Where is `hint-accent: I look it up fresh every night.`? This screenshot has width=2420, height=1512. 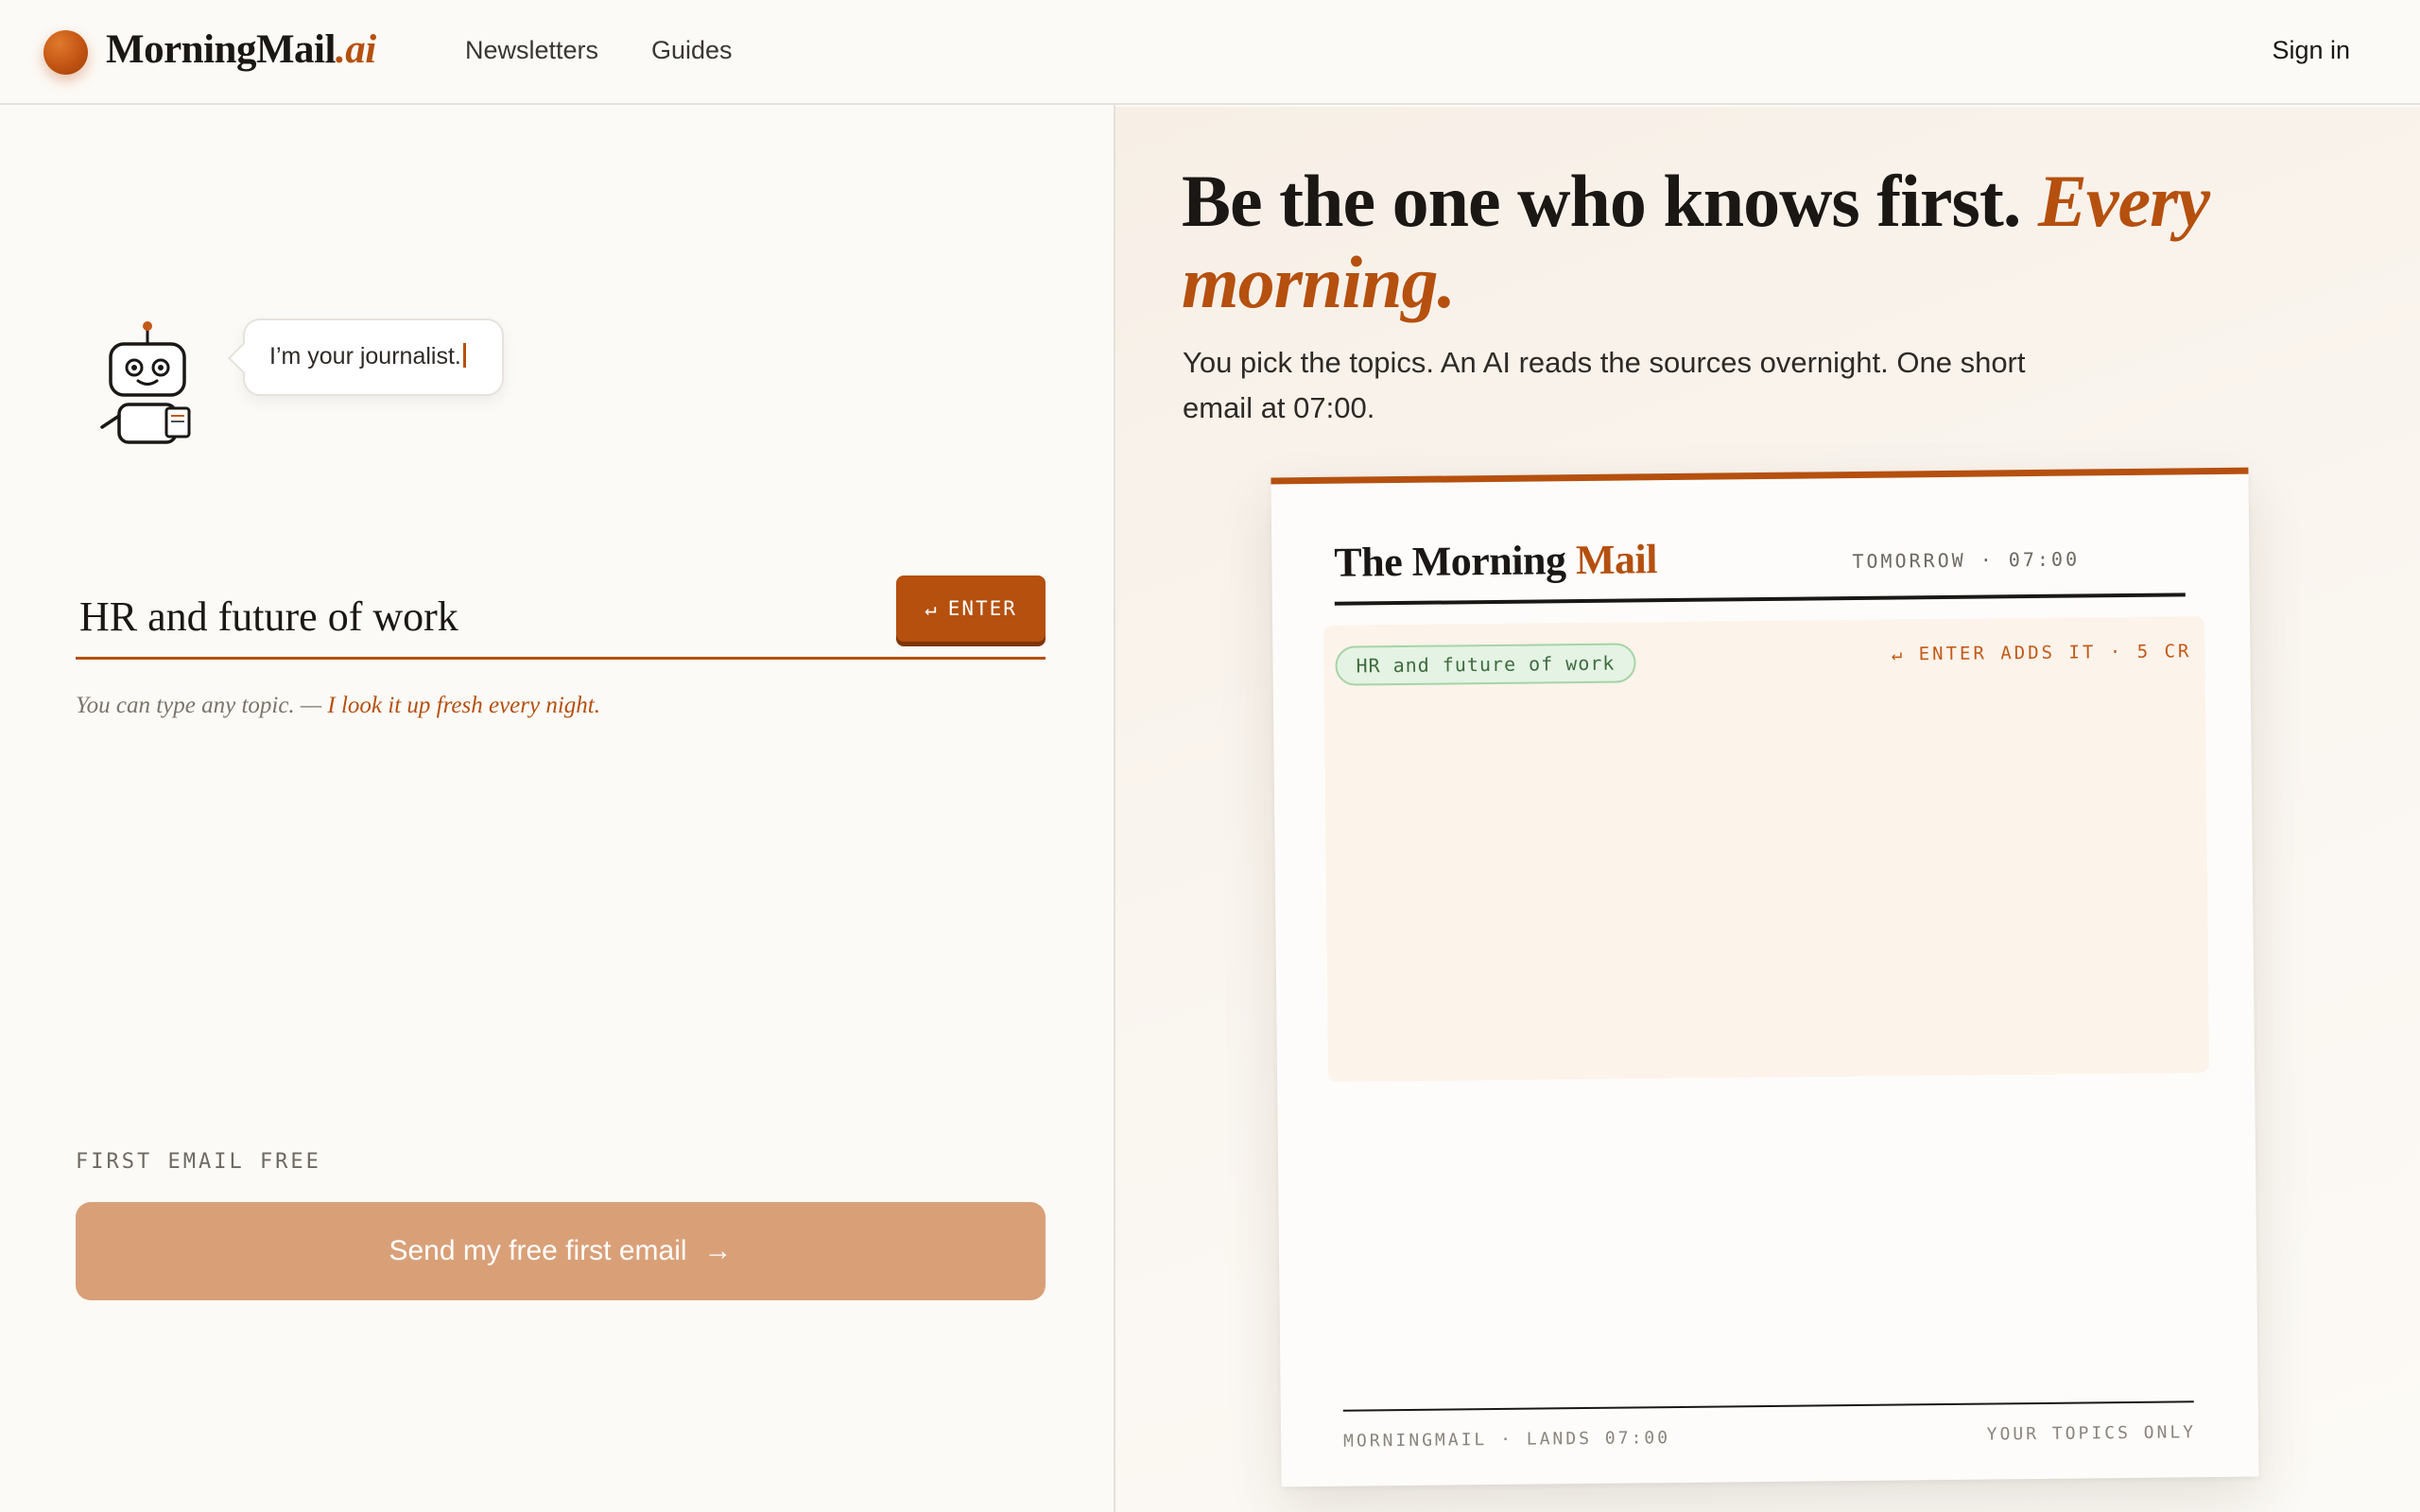 hint-accent: I look it up fresh every night. is located at coordinates (463, 705).